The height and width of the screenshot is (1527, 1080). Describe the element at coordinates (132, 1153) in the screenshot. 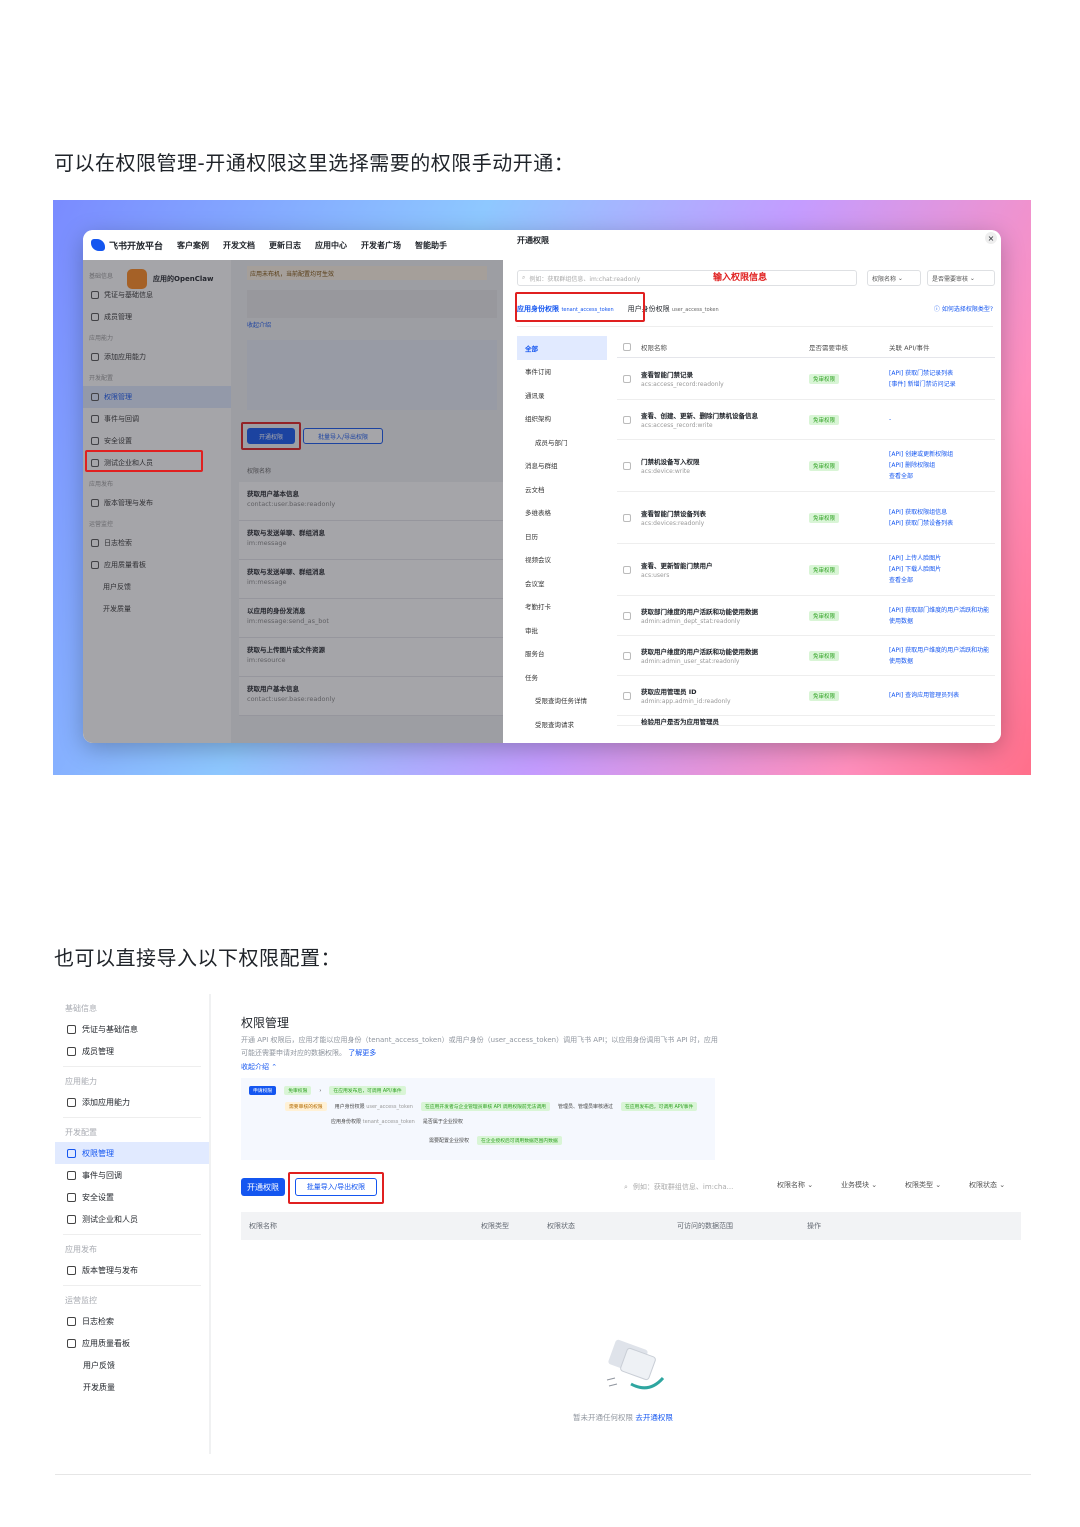

I see `sidebar-item: 权限管理` at that location.